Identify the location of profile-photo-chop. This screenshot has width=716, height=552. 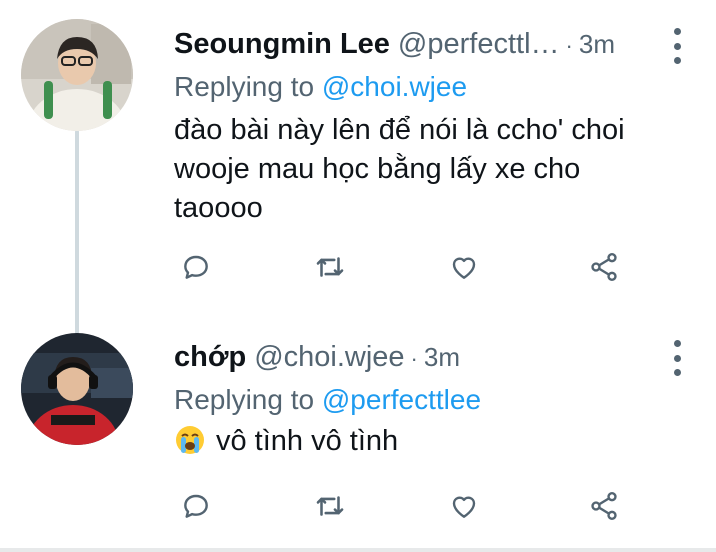
(77, 389).